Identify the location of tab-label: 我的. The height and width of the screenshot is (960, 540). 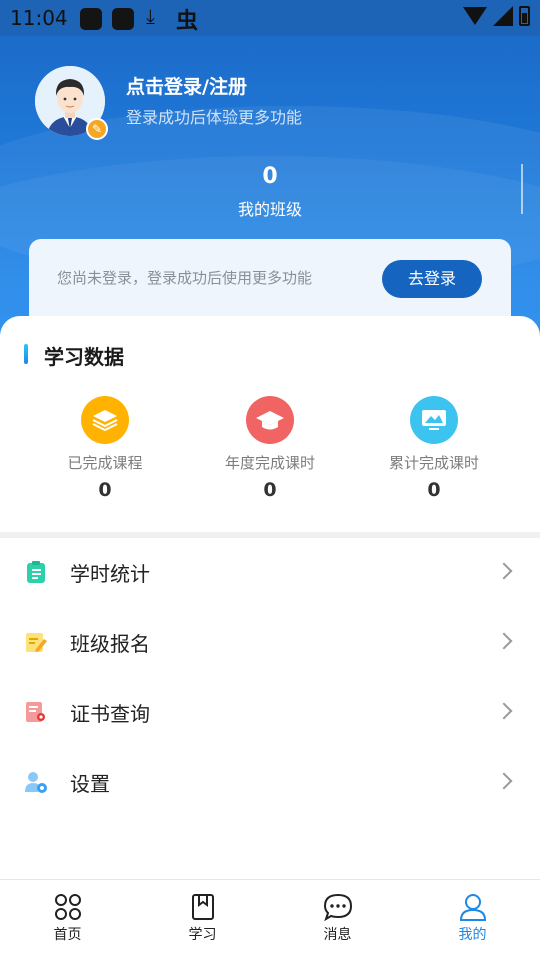
(472, 935).